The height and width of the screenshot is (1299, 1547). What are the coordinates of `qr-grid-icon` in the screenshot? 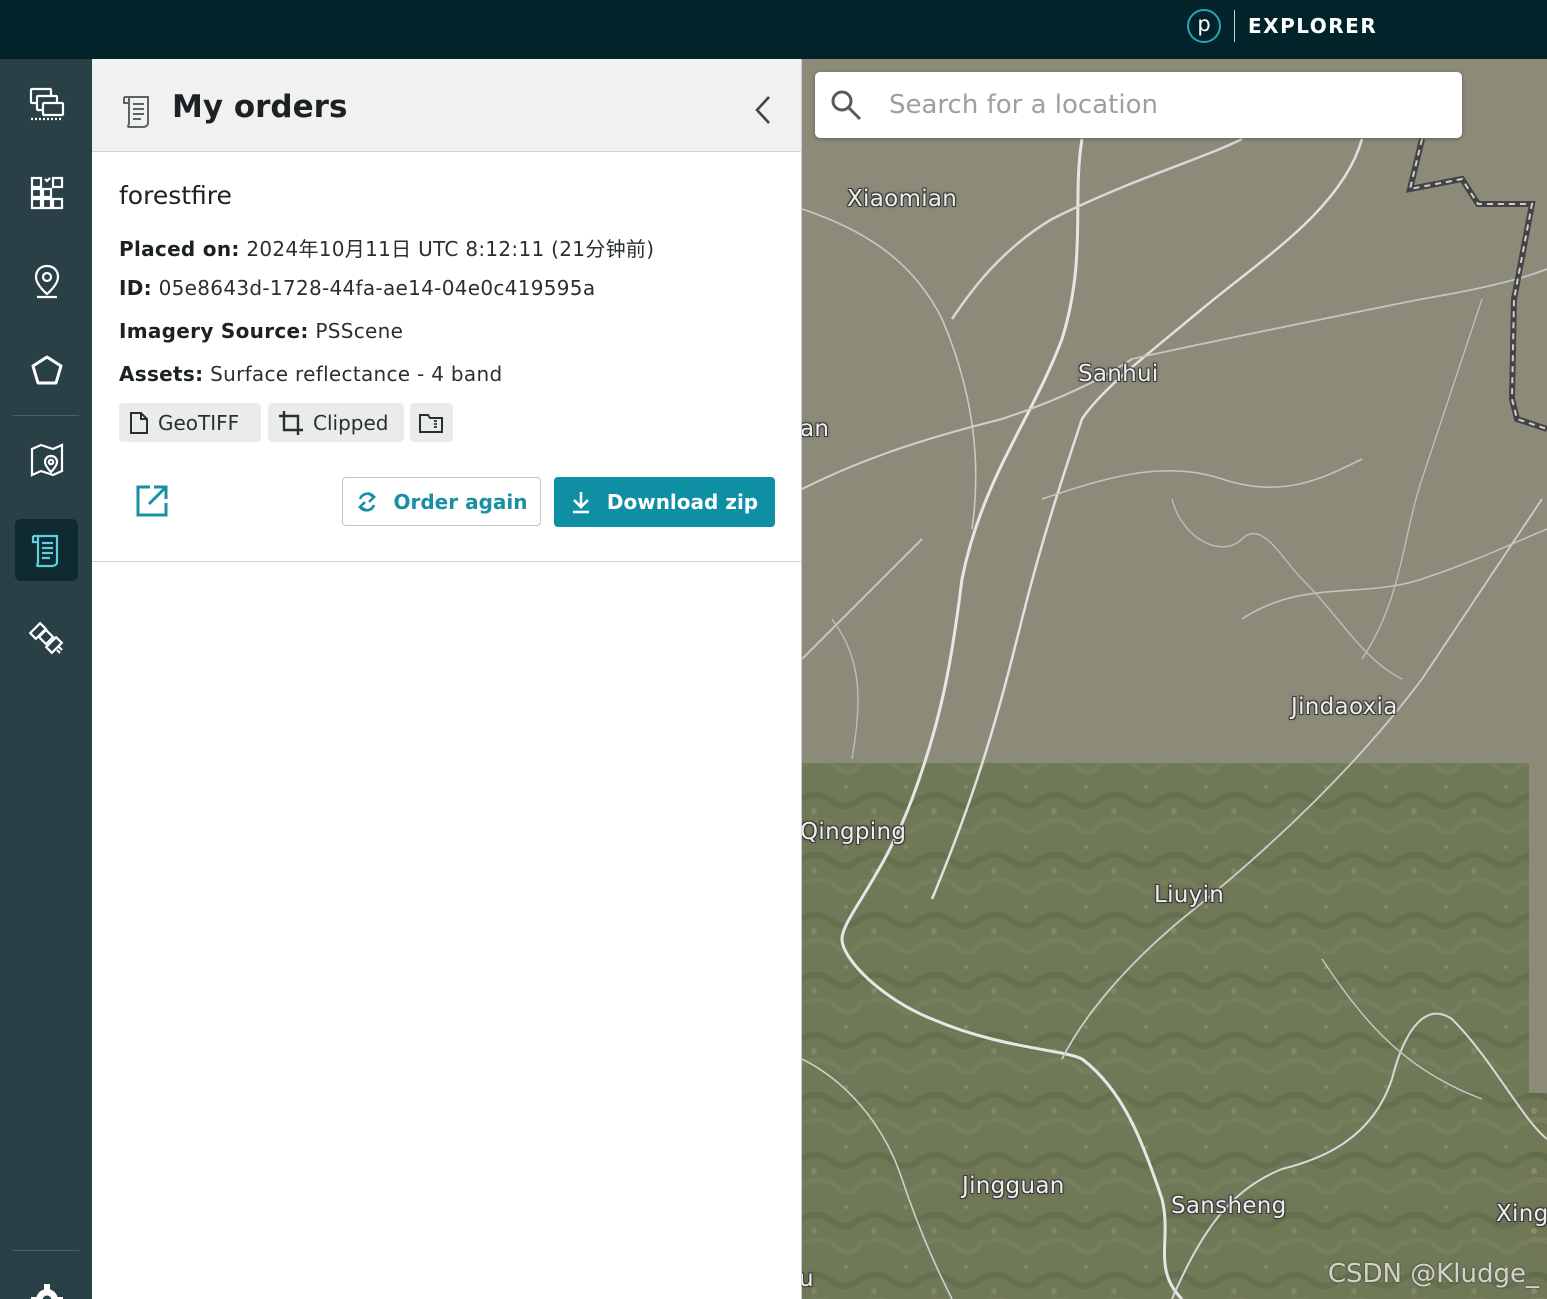 It's located at (46, 193).